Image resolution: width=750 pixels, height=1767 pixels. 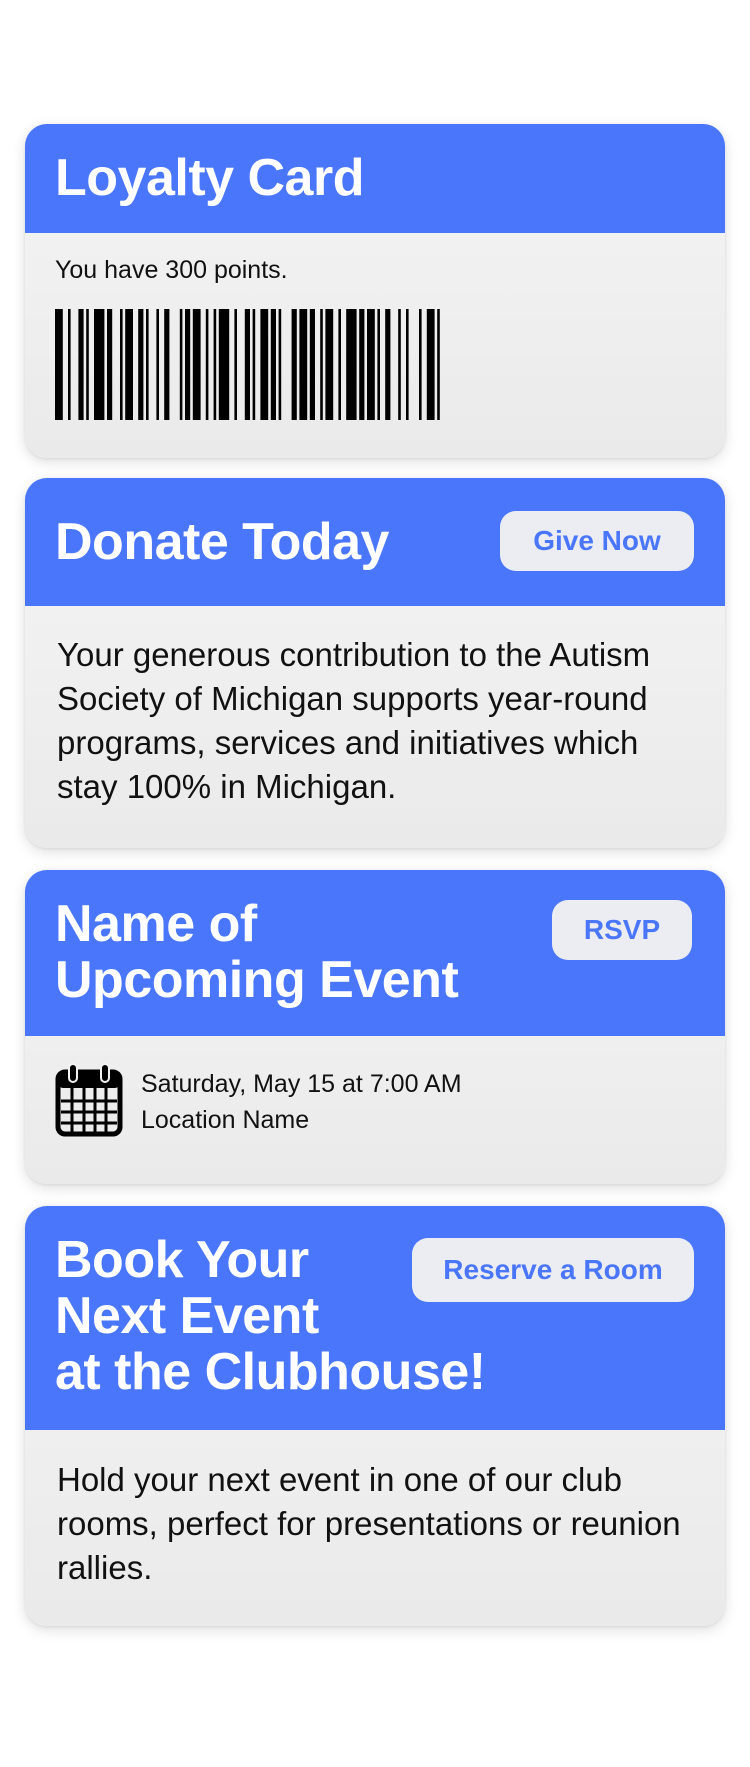 I want to click on book-title-line3: at the Clubhouse!, so click(x=270, y=1372).